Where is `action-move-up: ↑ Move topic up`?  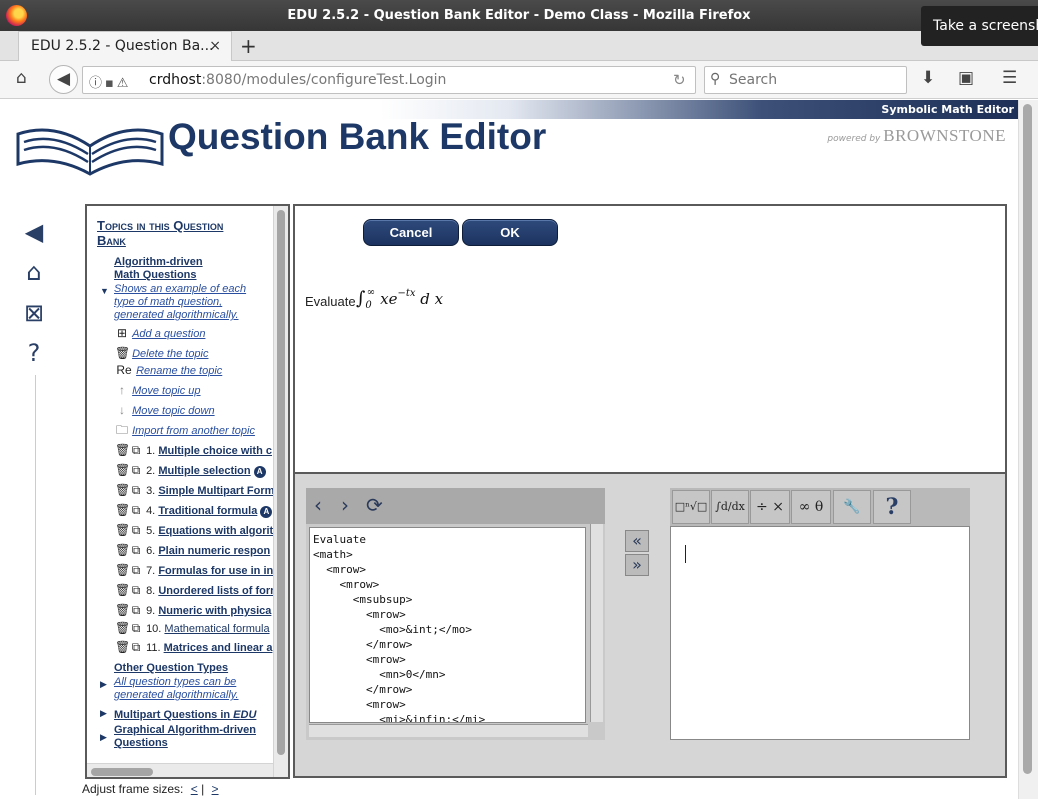 action-move-up: ↑ Move topic up is located at coordinates (158, 392).